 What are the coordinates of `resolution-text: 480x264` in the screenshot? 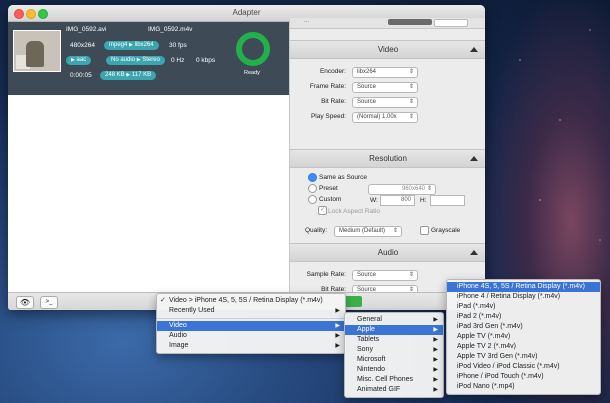 It's located at (82, 45).